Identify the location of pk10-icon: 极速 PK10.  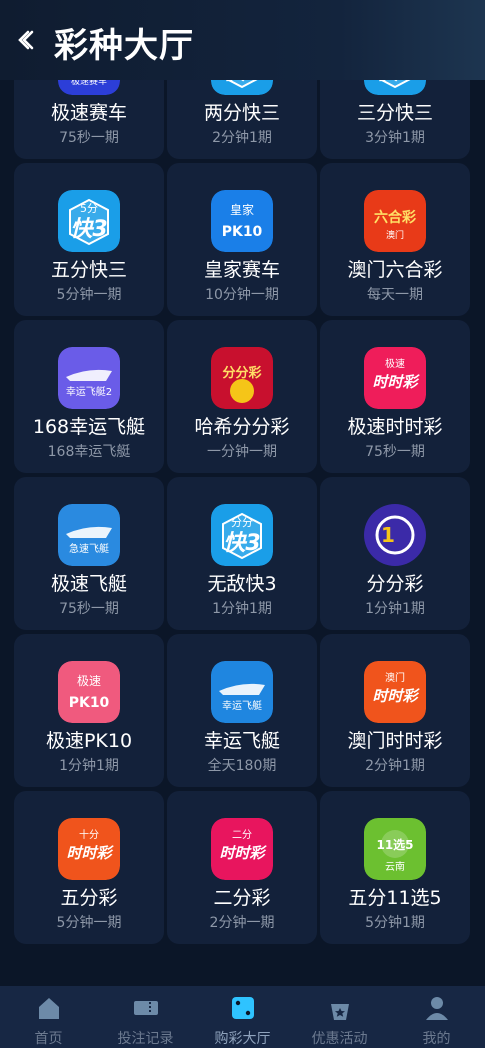
(89, 692).